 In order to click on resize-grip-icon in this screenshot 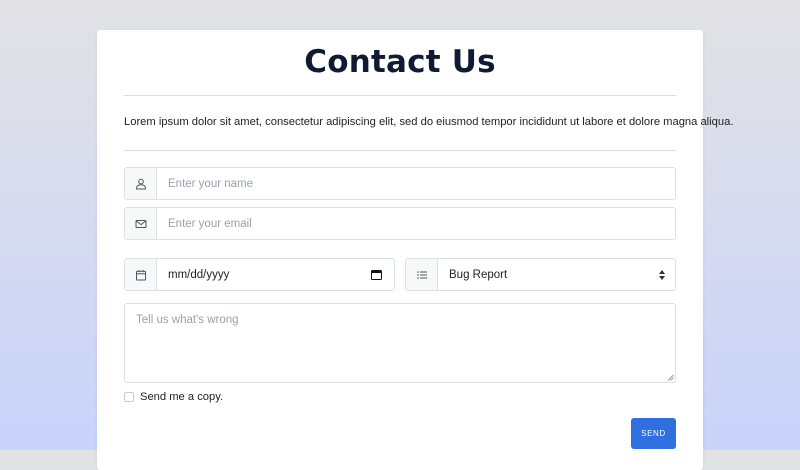, I will do `click(670, 377)`.